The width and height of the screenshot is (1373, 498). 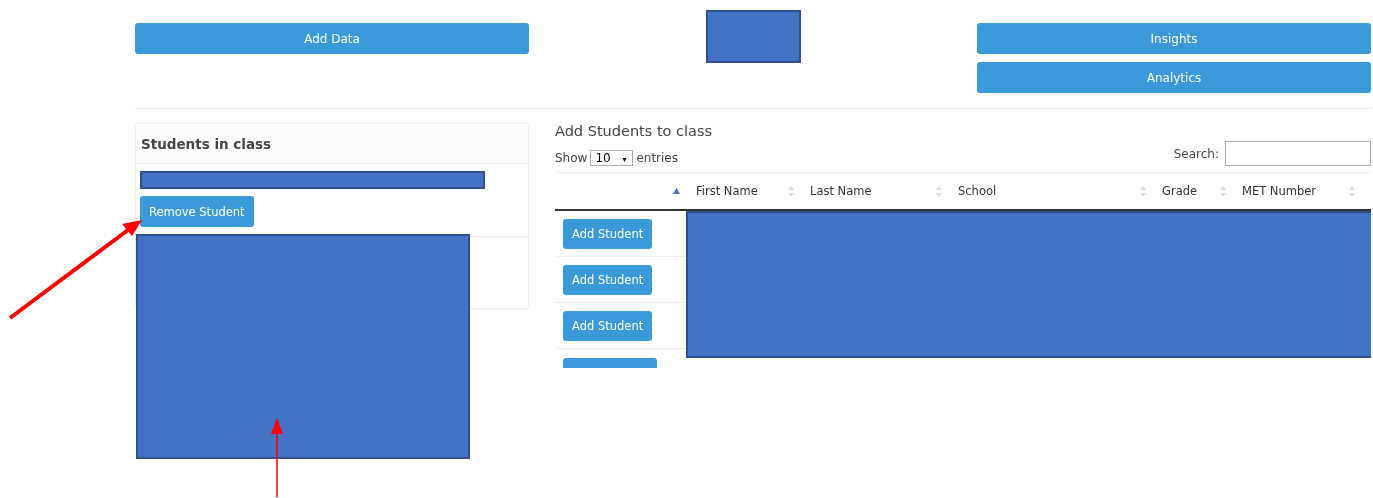 I want to click on action-button: Analytics, so click(x=1174, y=77).